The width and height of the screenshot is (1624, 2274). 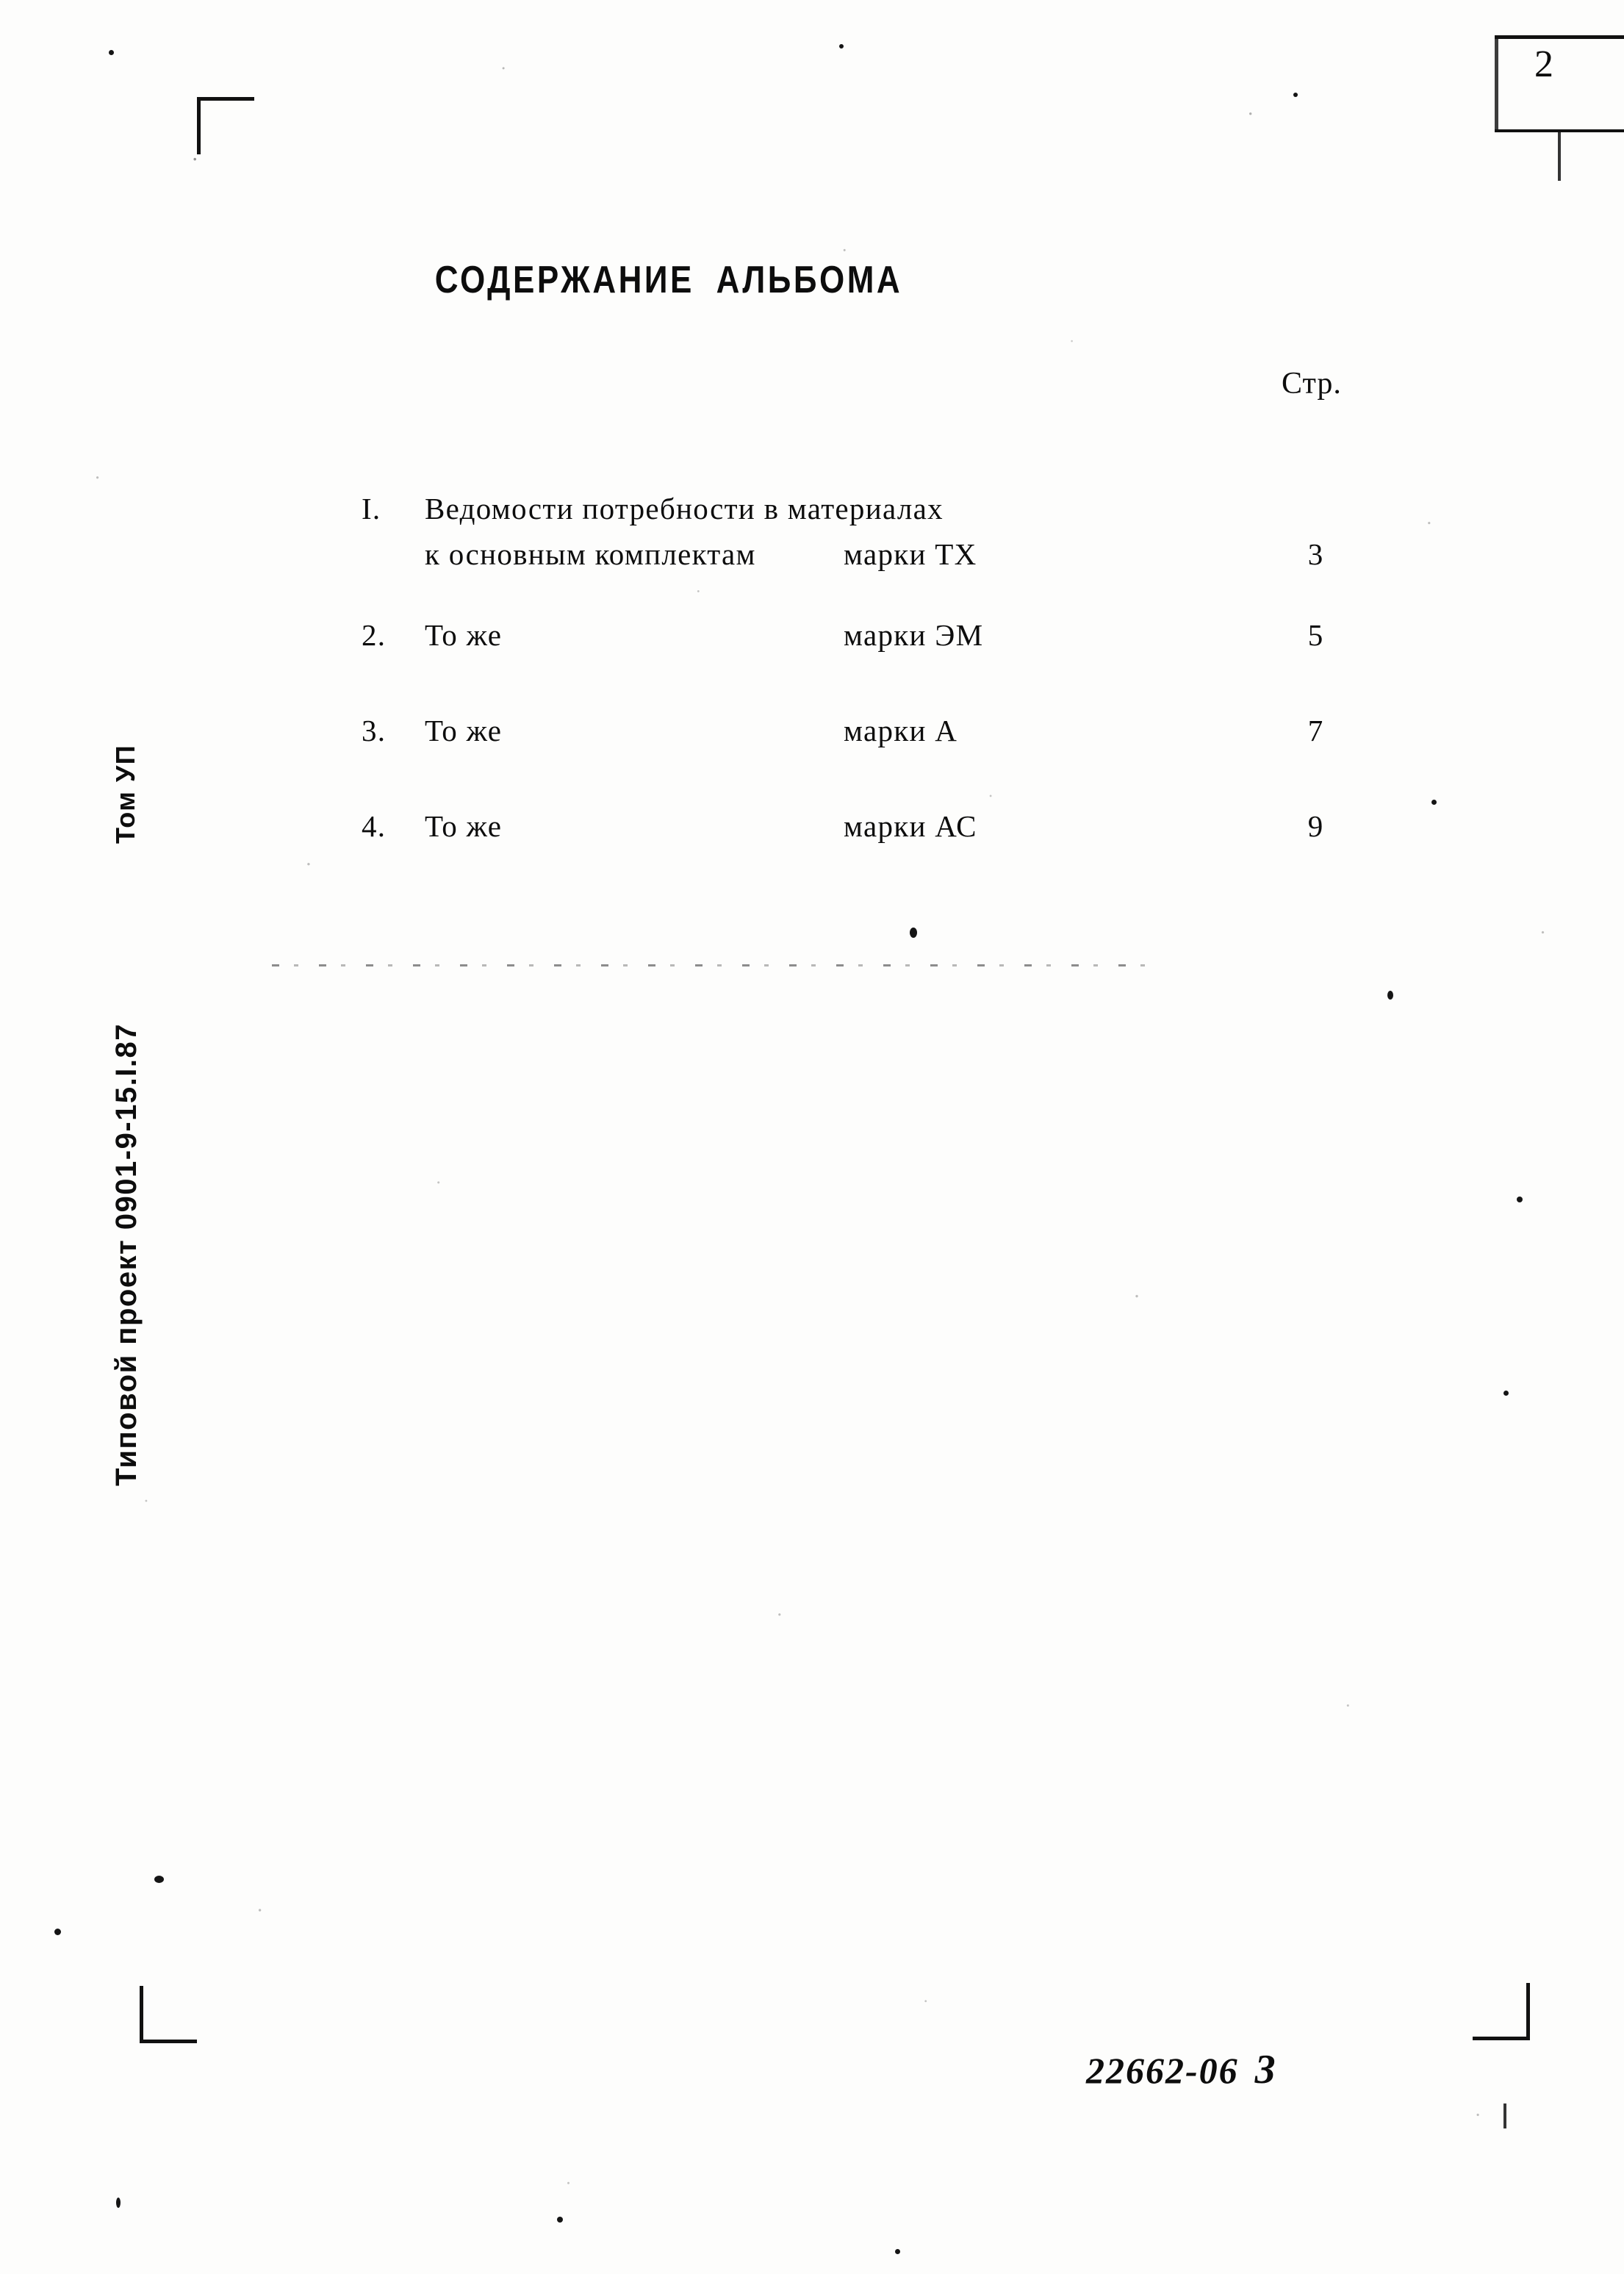 What do you see at coordinates (812, 760) in the screenshot?
I see `toc-entry: 3. То же марки А 7` at bounding box center [812, 760].